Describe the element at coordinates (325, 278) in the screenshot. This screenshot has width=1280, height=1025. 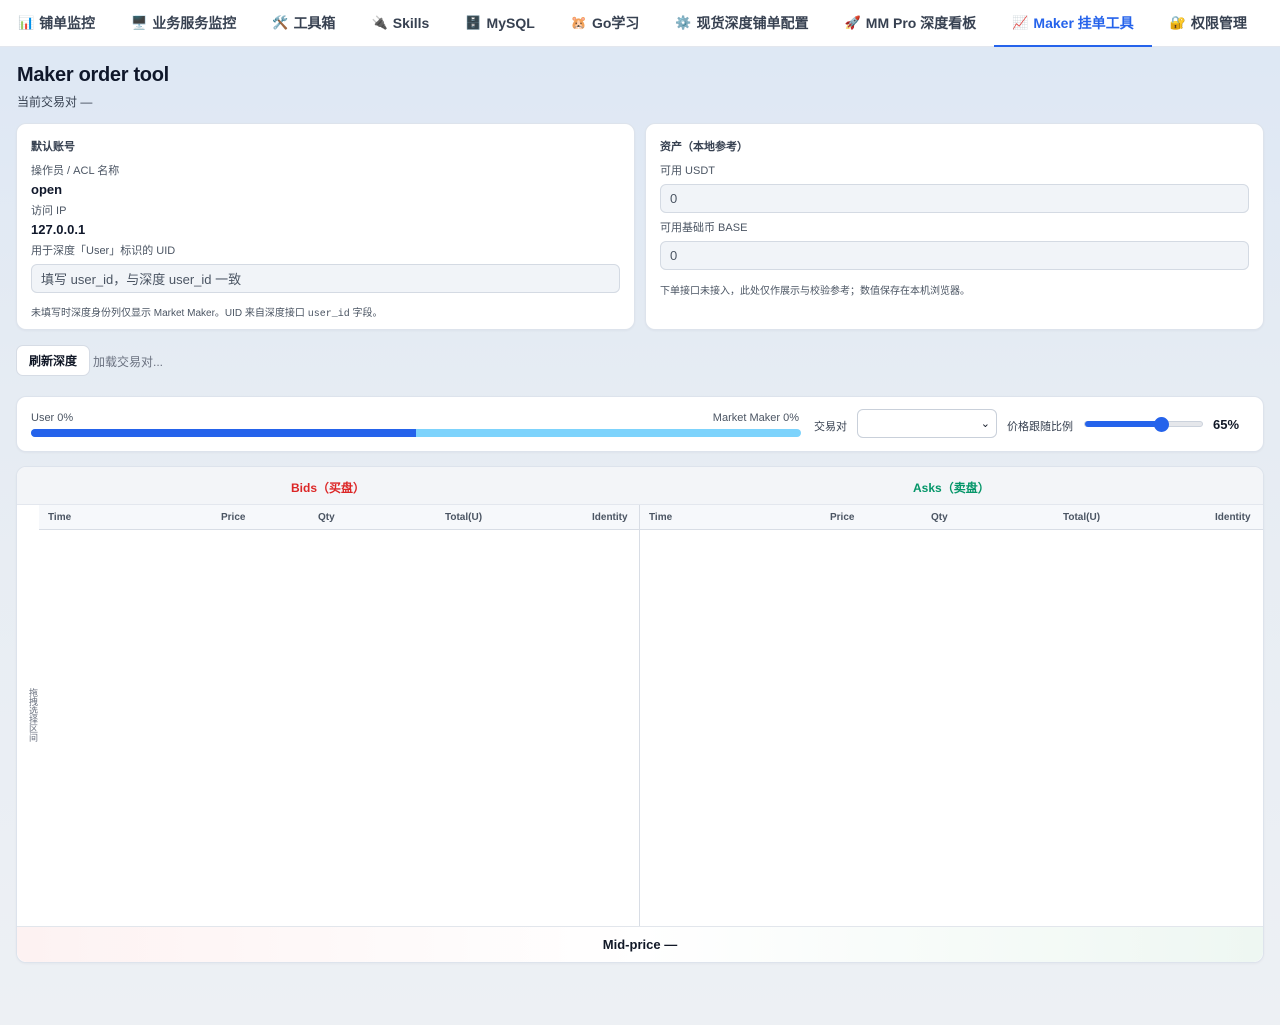
I see `uid-input: 填写 user_id，与深度 user_id 一致` at that location.